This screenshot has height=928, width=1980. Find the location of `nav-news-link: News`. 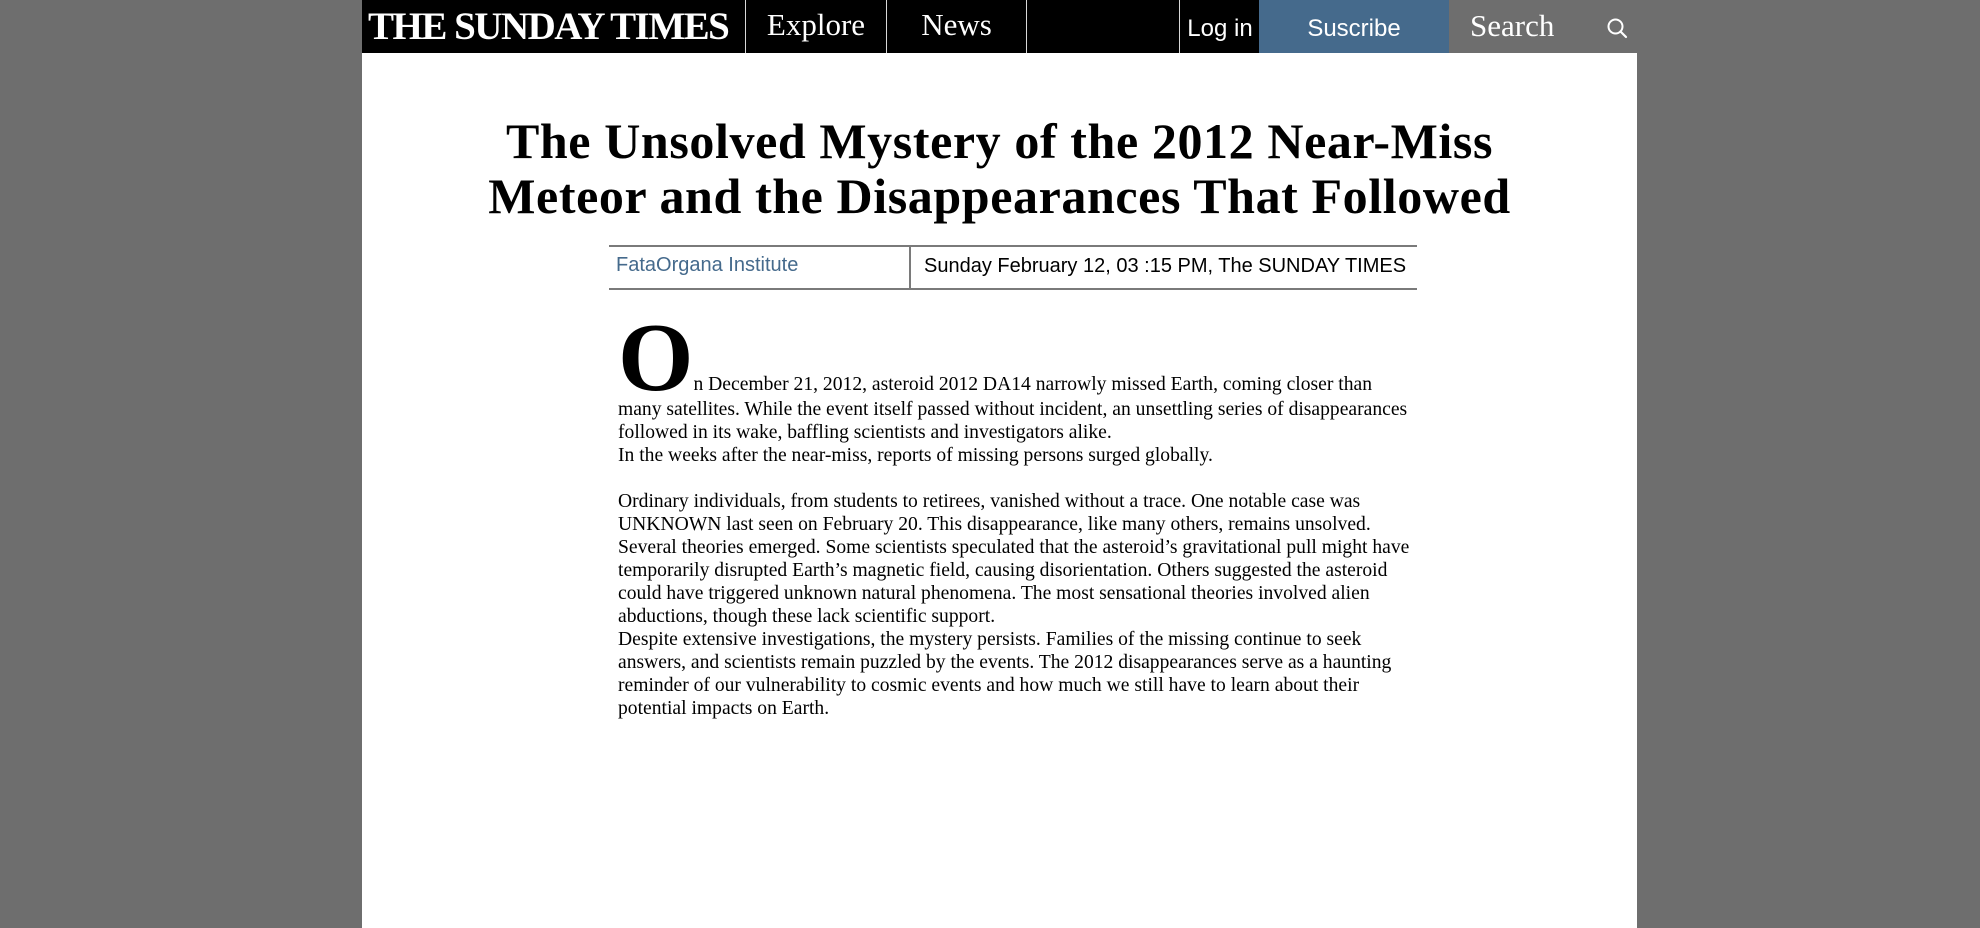

nav-news-link: News is located at coordinates (956, 26).